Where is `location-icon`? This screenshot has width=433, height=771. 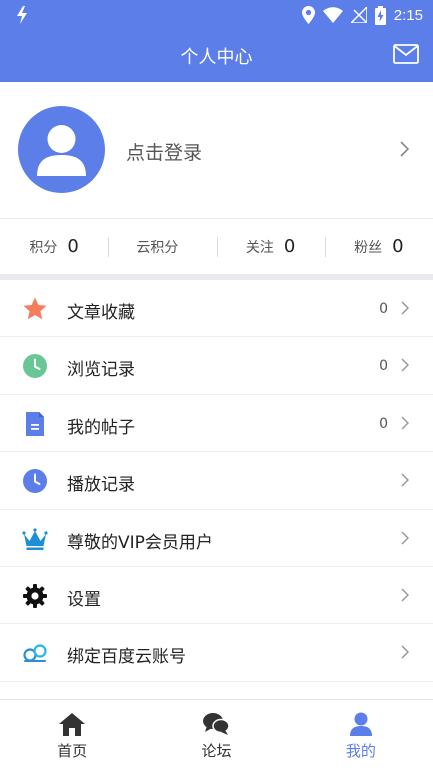 location-icon is located at coordinates (308, 15).